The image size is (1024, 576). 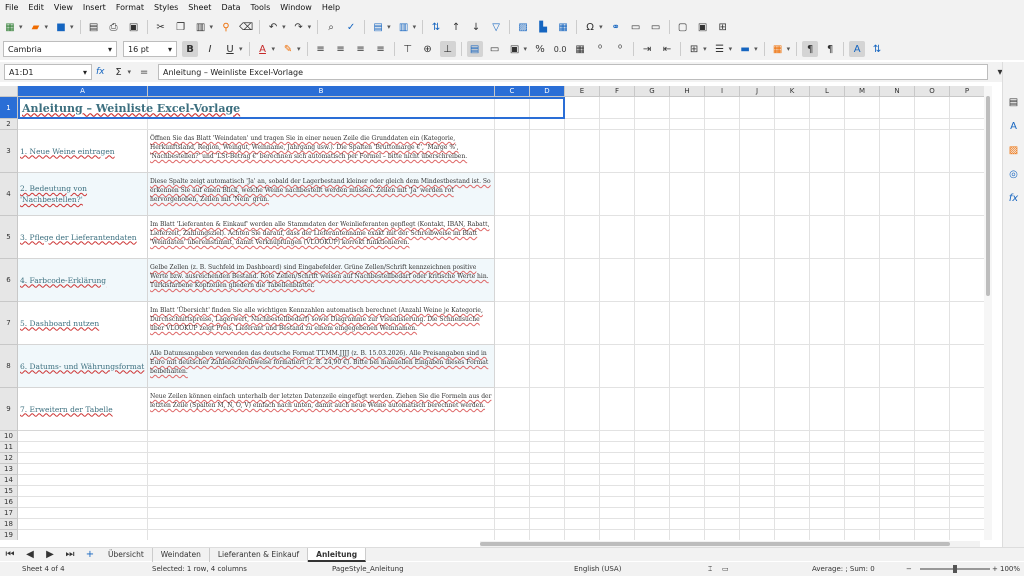 I want to click on step-label-cell: 3. Pflege der Lieferantendaten, so click(x=83, y=237).